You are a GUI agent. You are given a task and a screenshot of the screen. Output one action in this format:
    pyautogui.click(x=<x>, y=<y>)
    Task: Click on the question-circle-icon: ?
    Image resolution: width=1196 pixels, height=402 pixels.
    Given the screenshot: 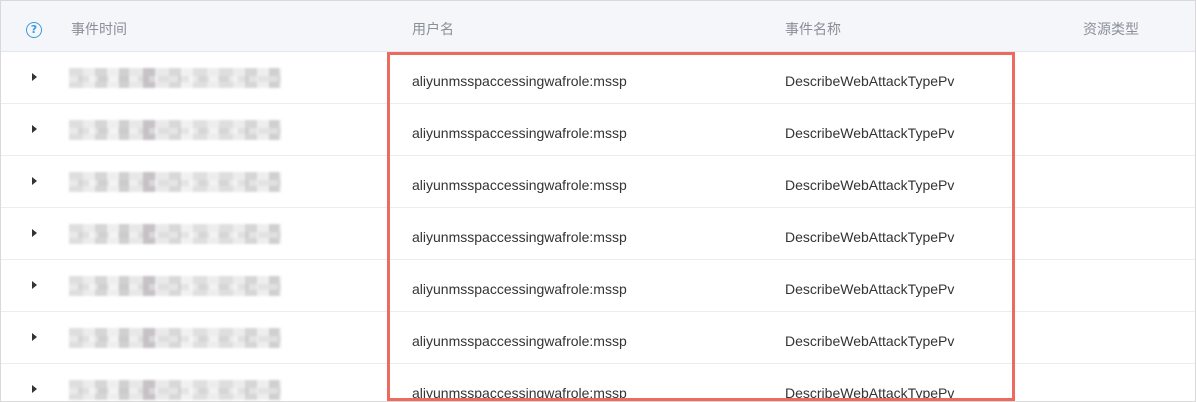 What is the action you would take?
    pyautogui.click(x=34, y=30)
    